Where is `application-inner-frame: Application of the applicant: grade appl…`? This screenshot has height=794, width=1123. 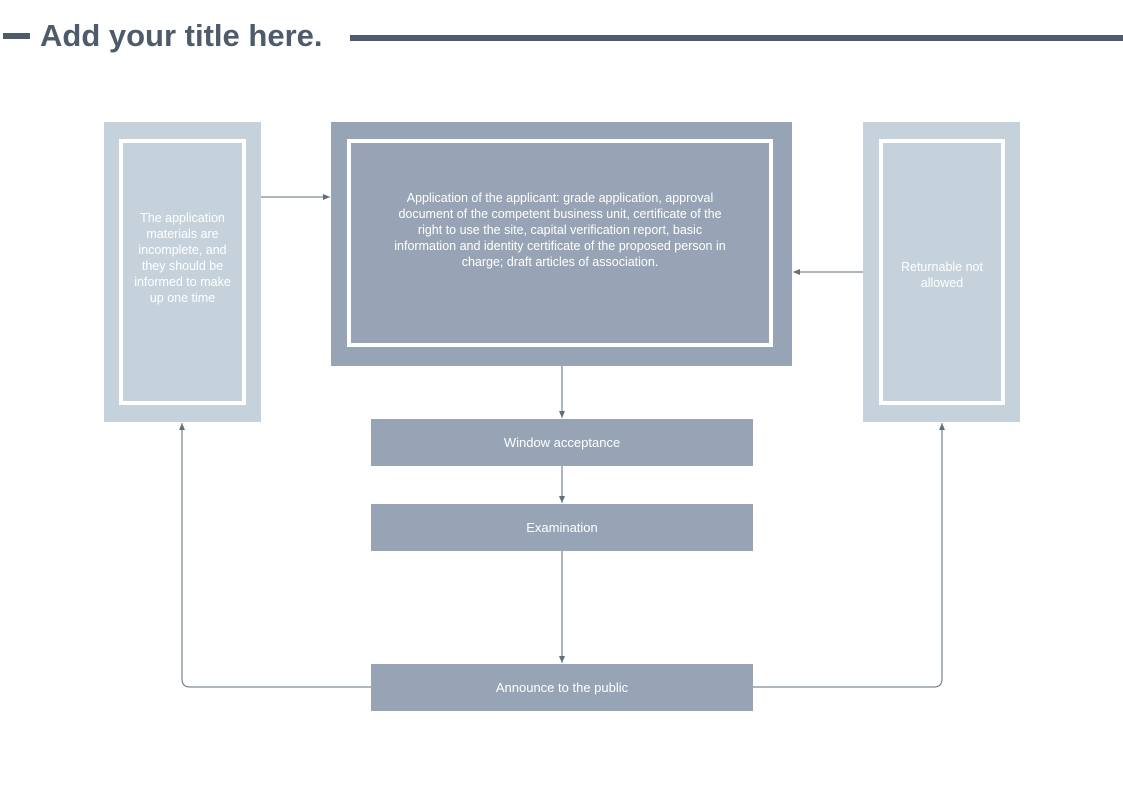 application-inner-frame: Application of the applicant: grade appl… is located at coordinates (560, 243).